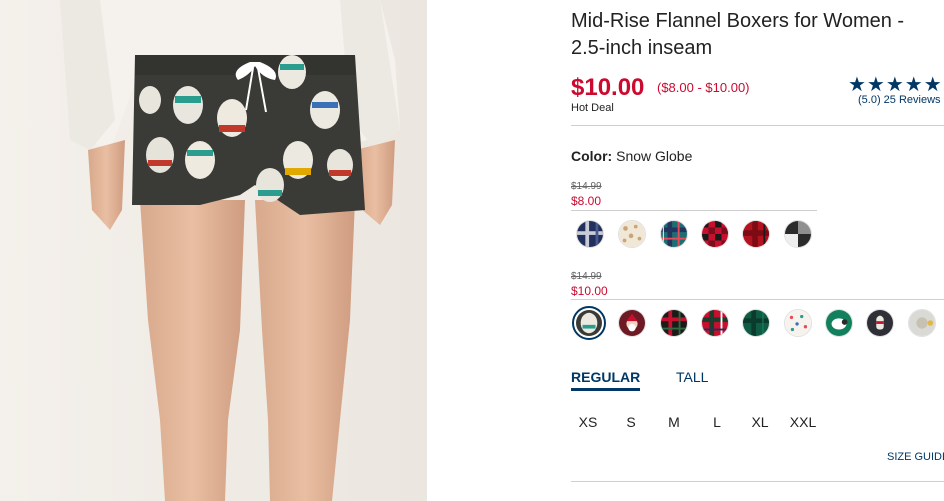  I want to click on selected-color-name: Snow Globe, so click(654, 156).